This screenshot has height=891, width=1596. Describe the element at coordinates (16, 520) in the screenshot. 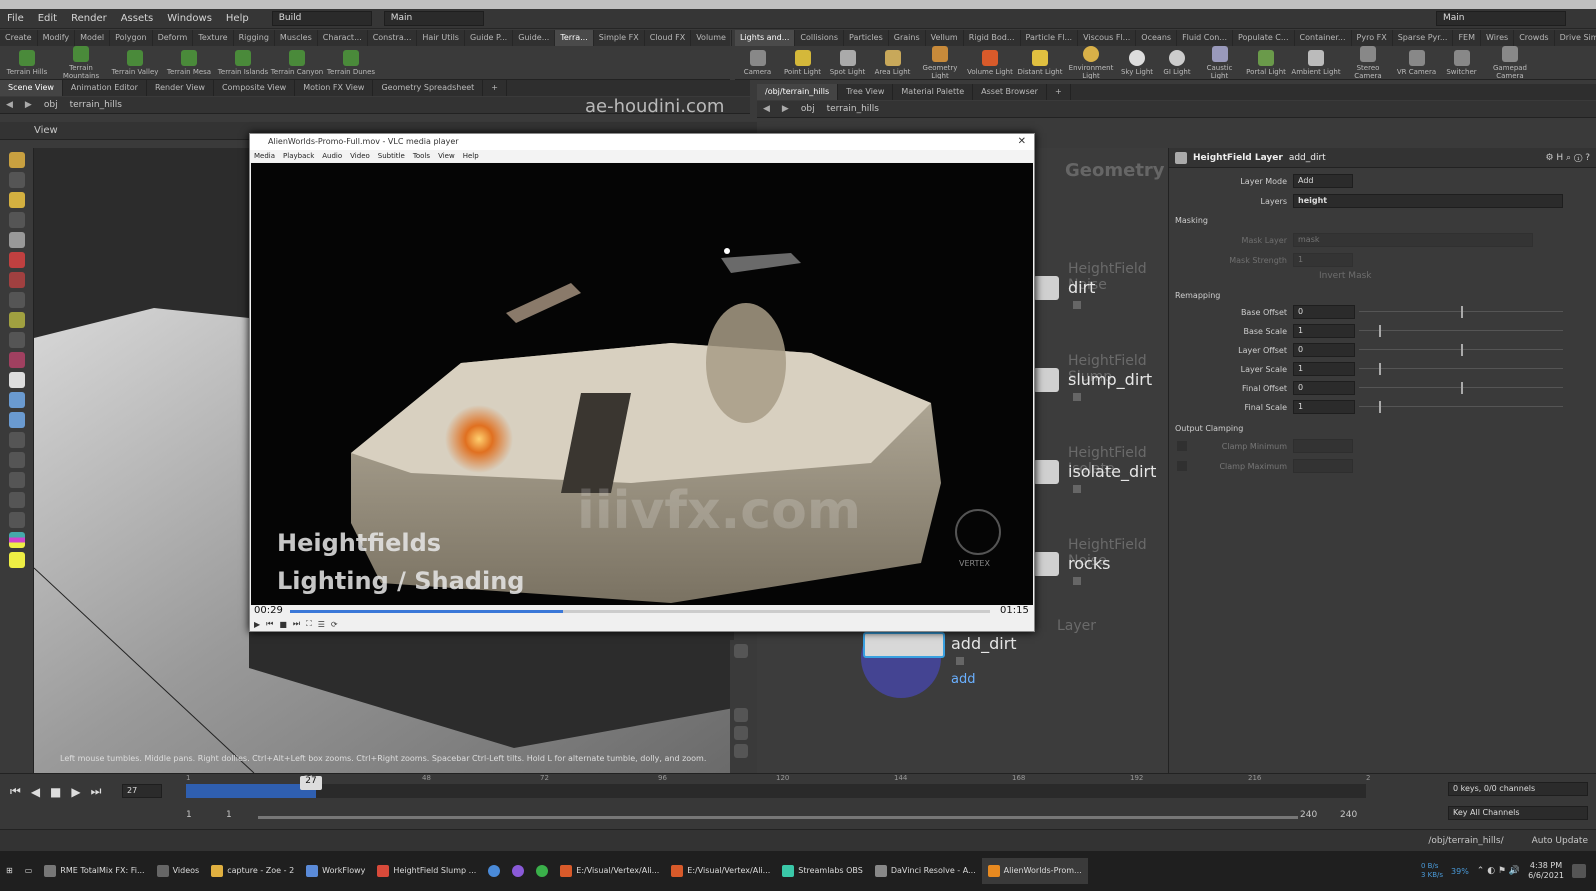

I see `cart-icon` at that location.